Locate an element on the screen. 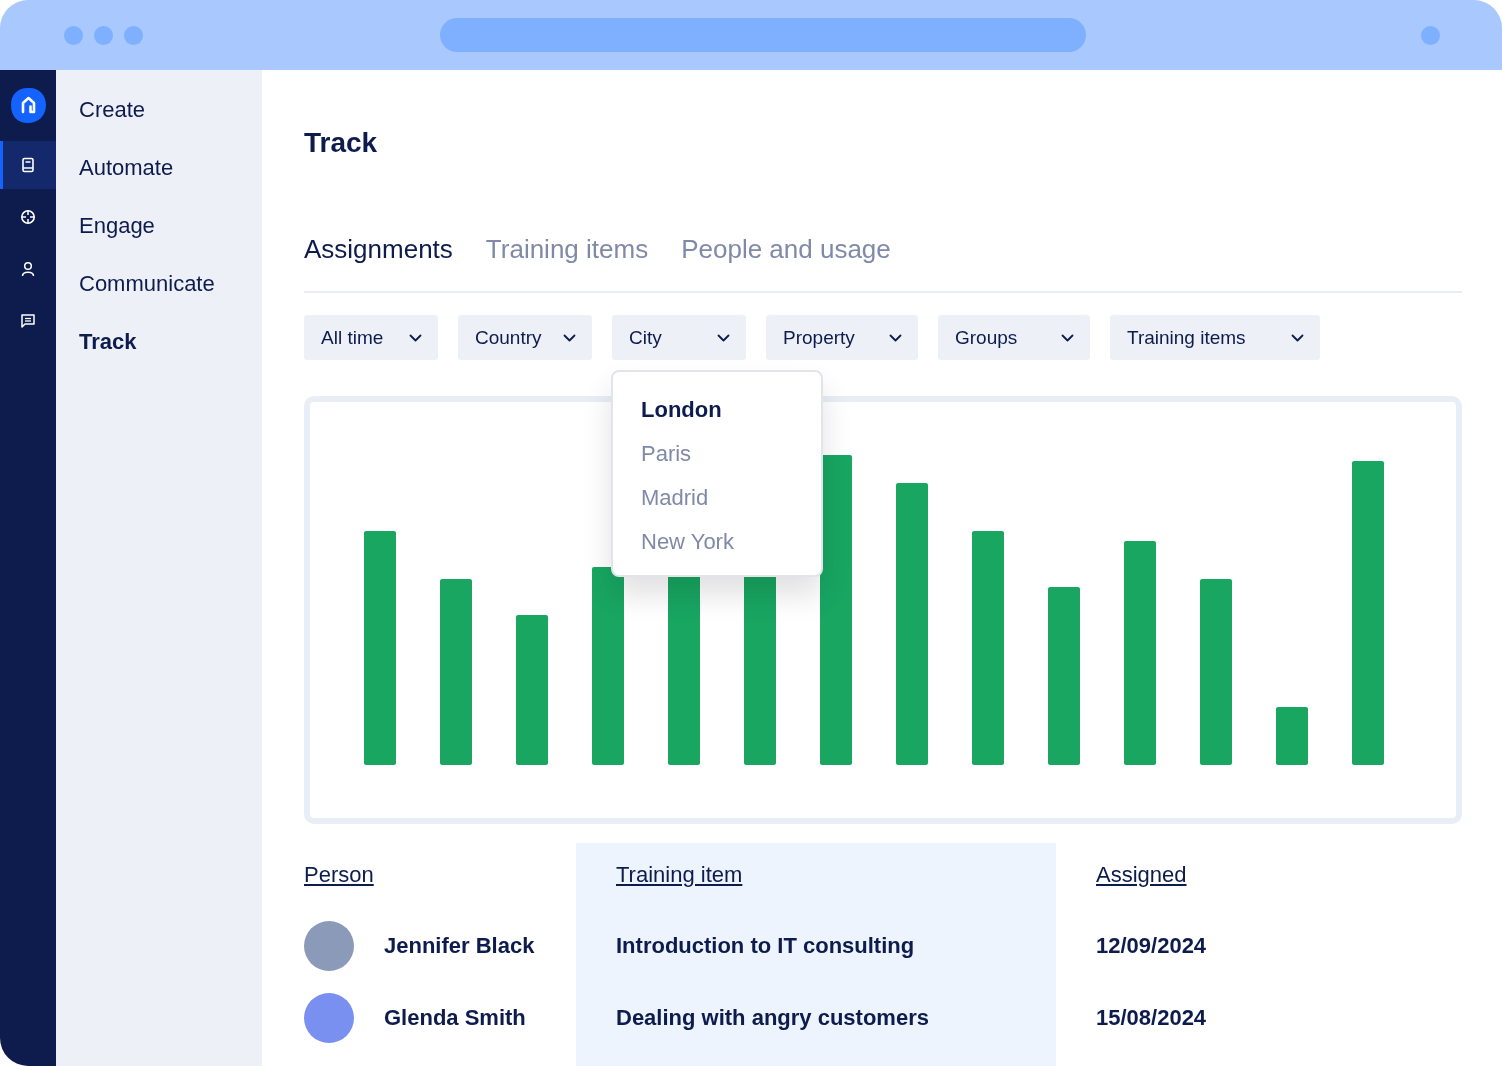 Image resolution: width=1502 pixels, height=1066 pixels. nav-item: Track is located at coordinates (108, 342).